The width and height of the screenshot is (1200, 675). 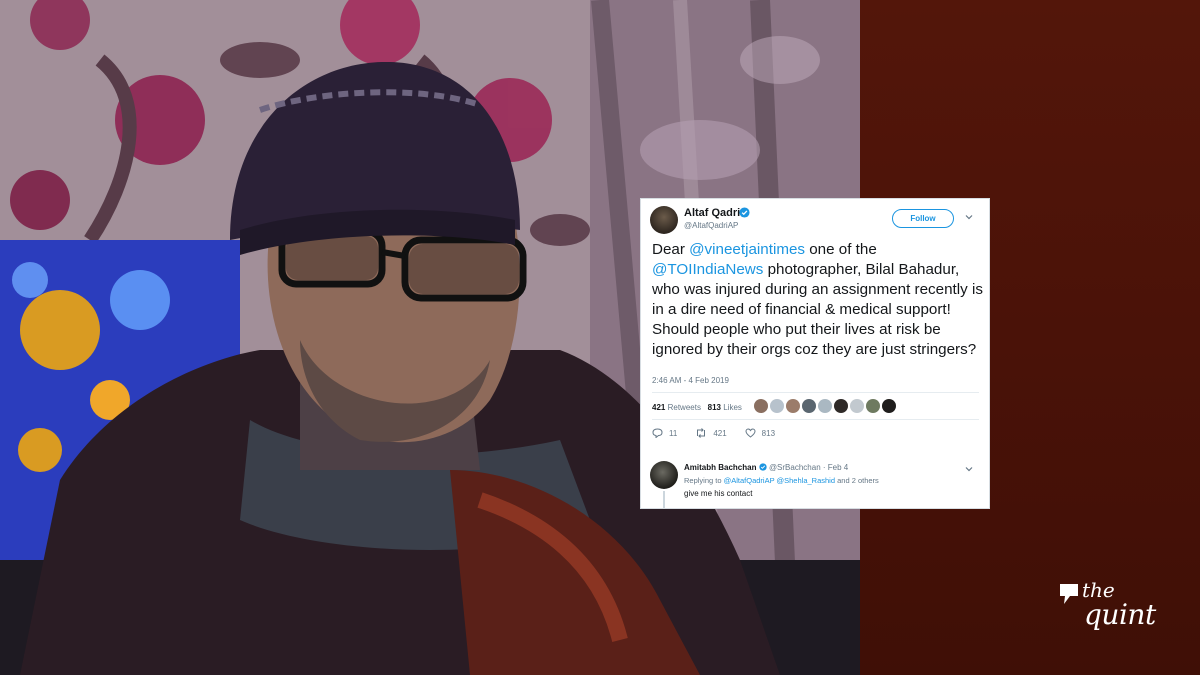 I want to click on liker-avatars, so click(x=825, y=407).